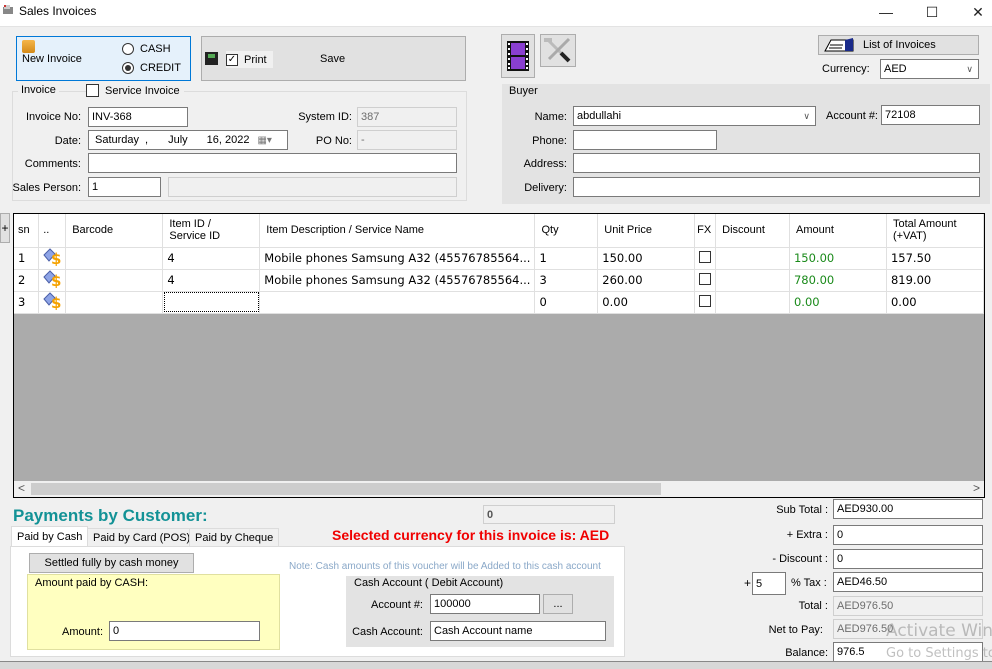 The height and width of the screenshot is (669, 992). Describe the element at coordinates (50, 536) in the screenshot. I see `tab-paid-by-cash: Paid by Cash` at that location.